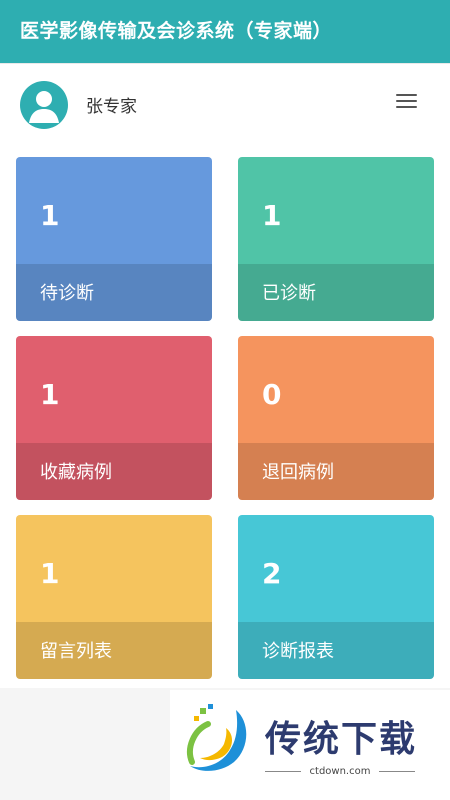  What do you see at coordinates (336, 418) in the screenshot?
I see `tile-returned-cases: 0 退回病例` at bounding box center [336, 418].